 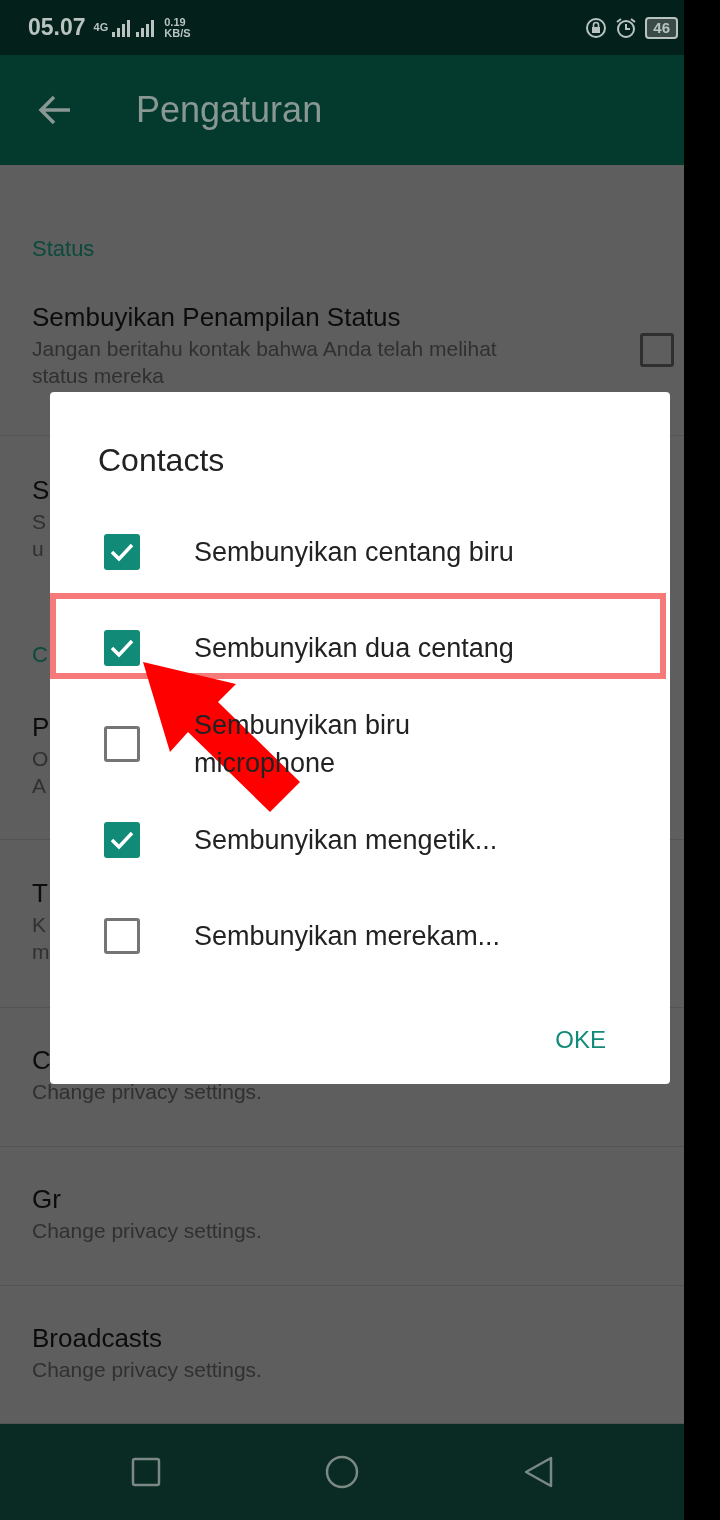 What do you see at coordinates (216, 317) in the screenshot?
I see `setting-title: Sembuyikan Penampilan Status` at bounding box center [216, 317].